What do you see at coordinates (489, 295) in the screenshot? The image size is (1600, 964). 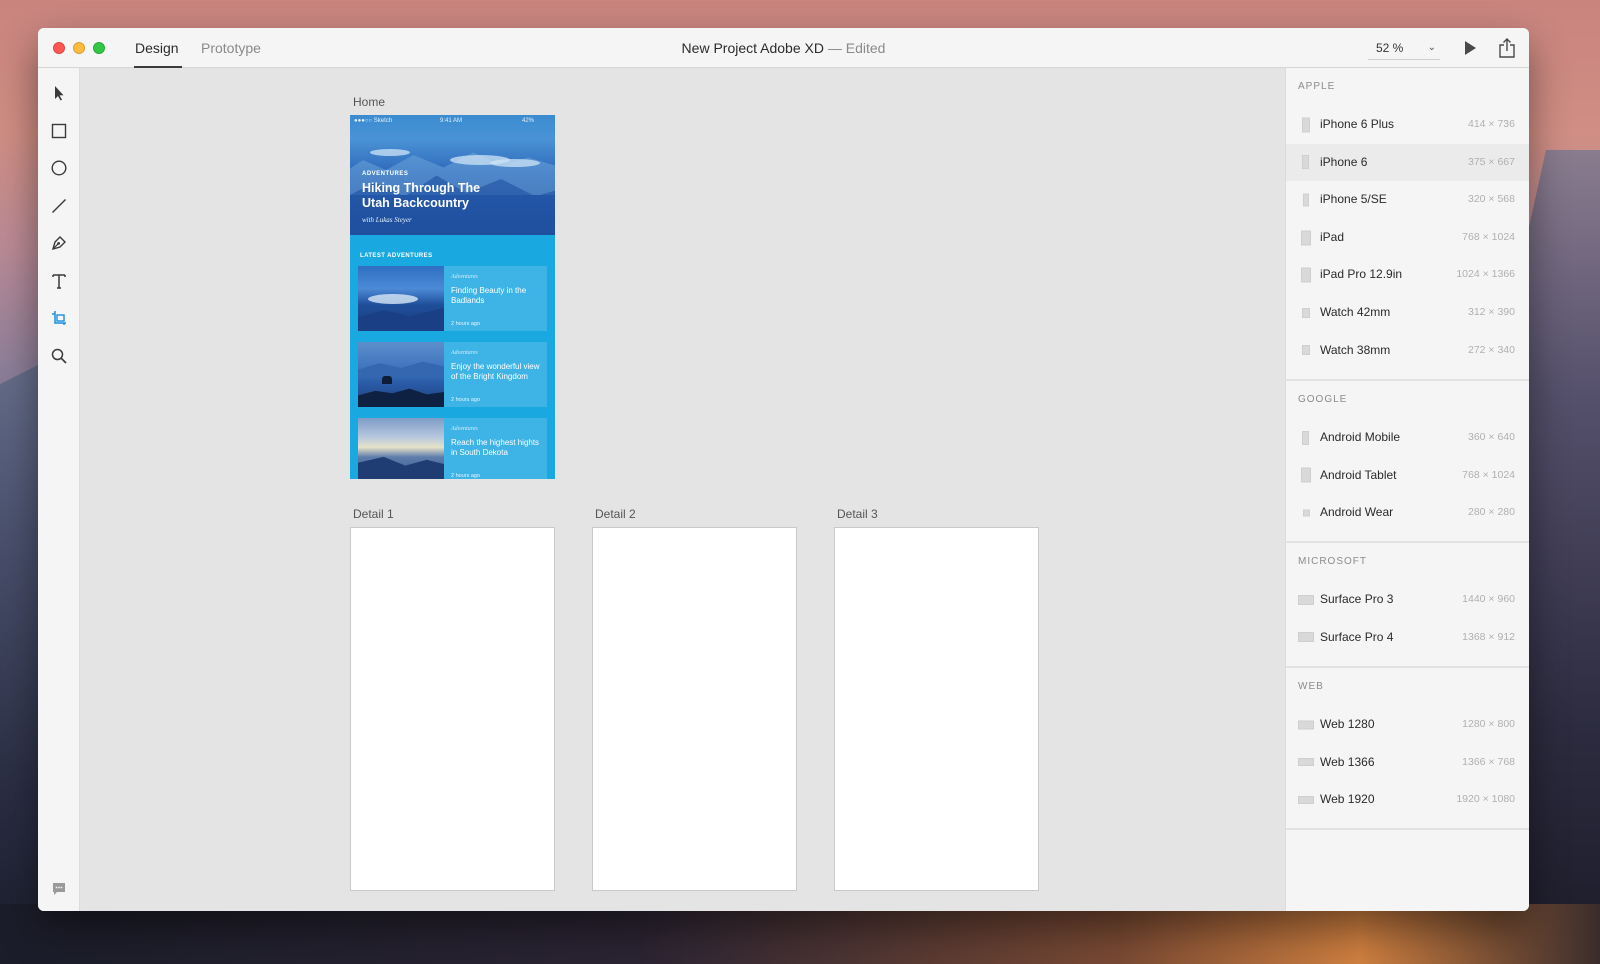 I see `card-title: Finding Beauty in the Badlands` at bounding box center [489, 295].